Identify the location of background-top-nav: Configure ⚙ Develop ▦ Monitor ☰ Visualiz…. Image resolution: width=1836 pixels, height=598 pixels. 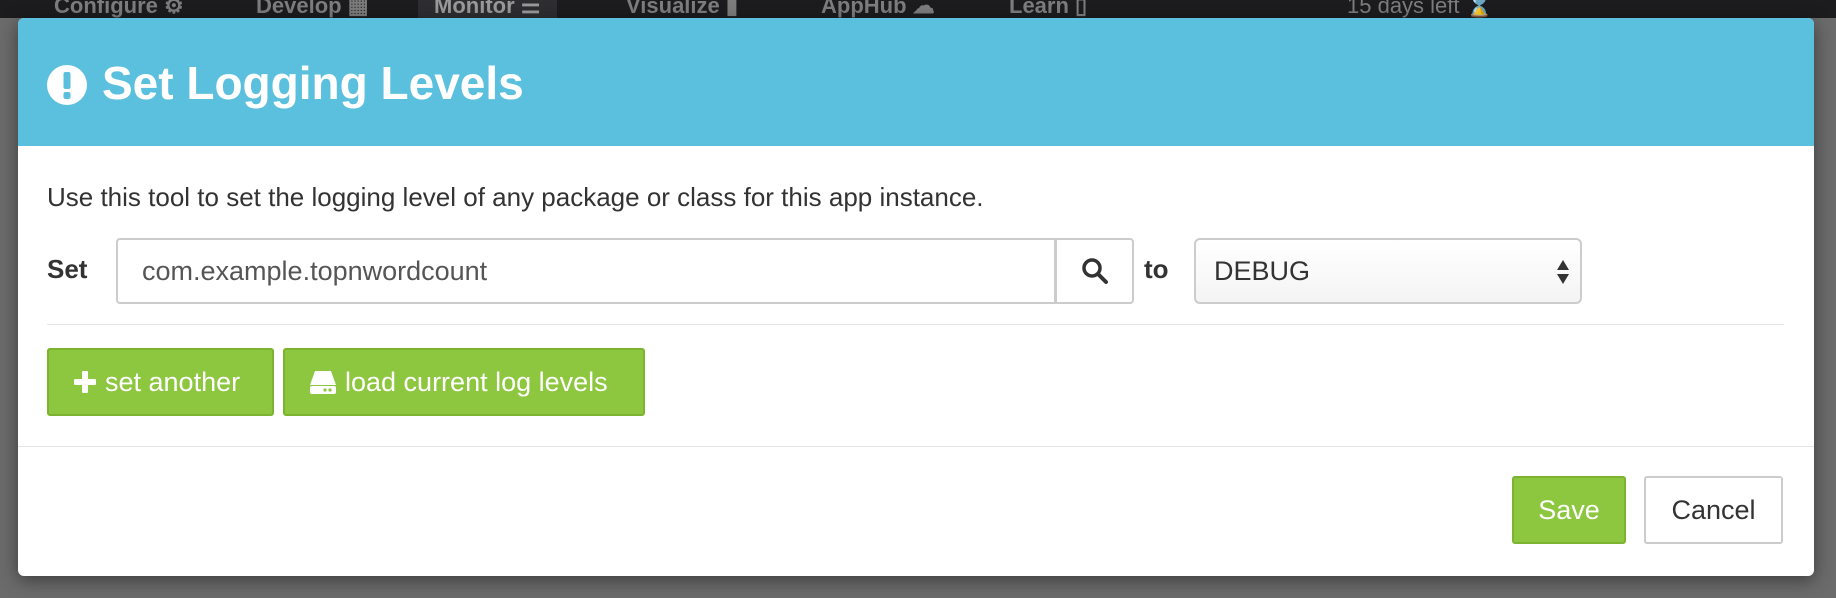
(918, 9).